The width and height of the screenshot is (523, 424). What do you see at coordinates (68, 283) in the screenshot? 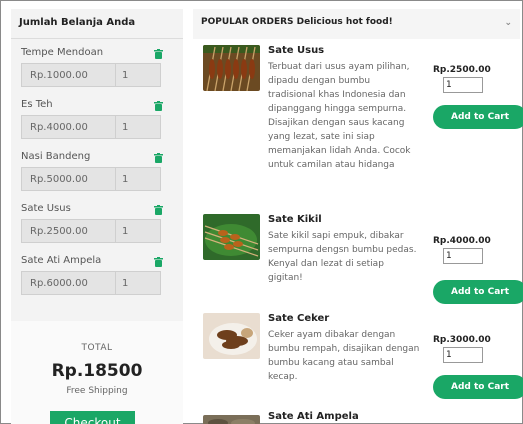
I see `cart-item-price: Rp.6000.00` at bounding box center [68, 283].